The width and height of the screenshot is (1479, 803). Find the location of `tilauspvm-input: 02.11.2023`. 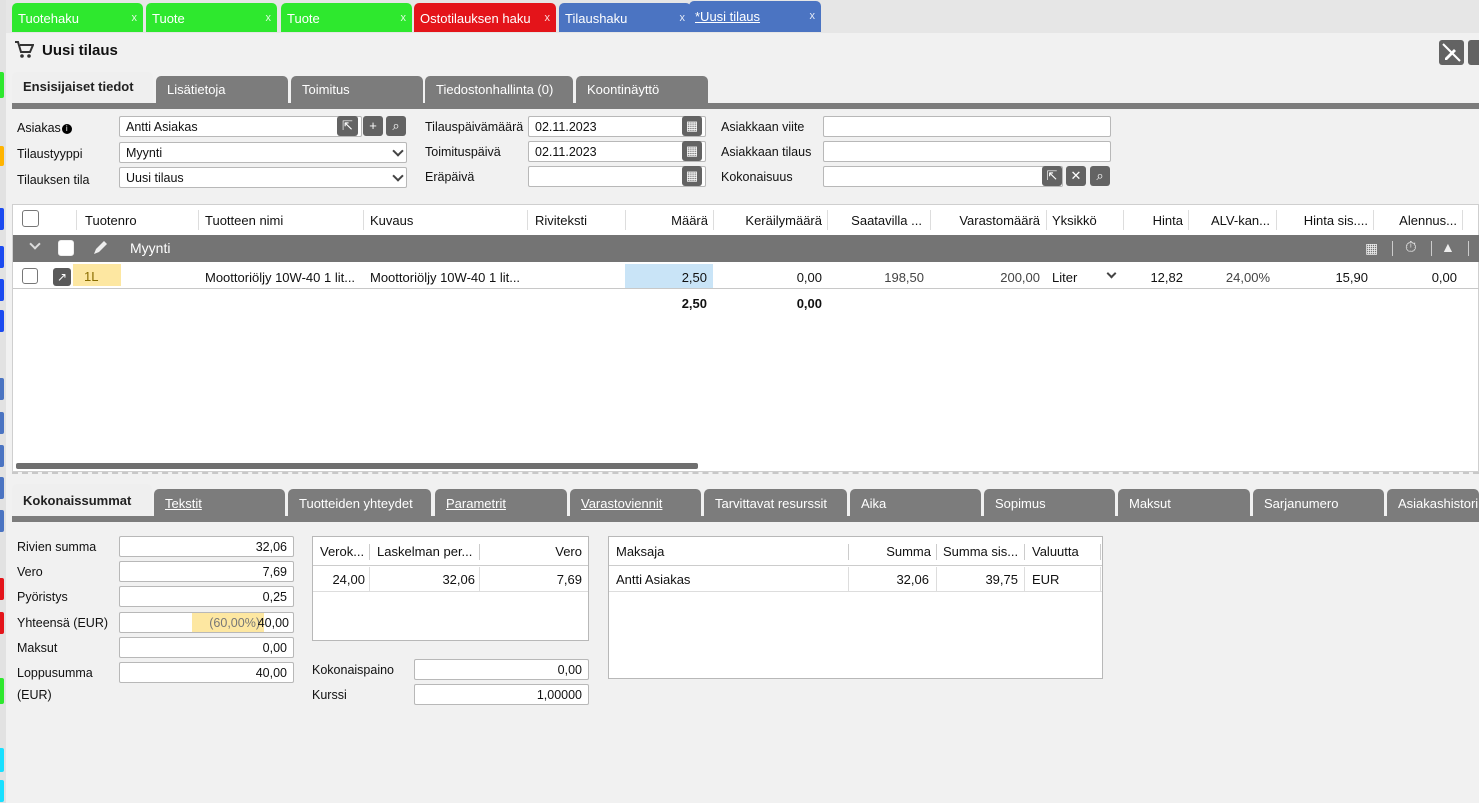

tilauspvm-input: 02.11.2023 is located at coordinates (617, 126).